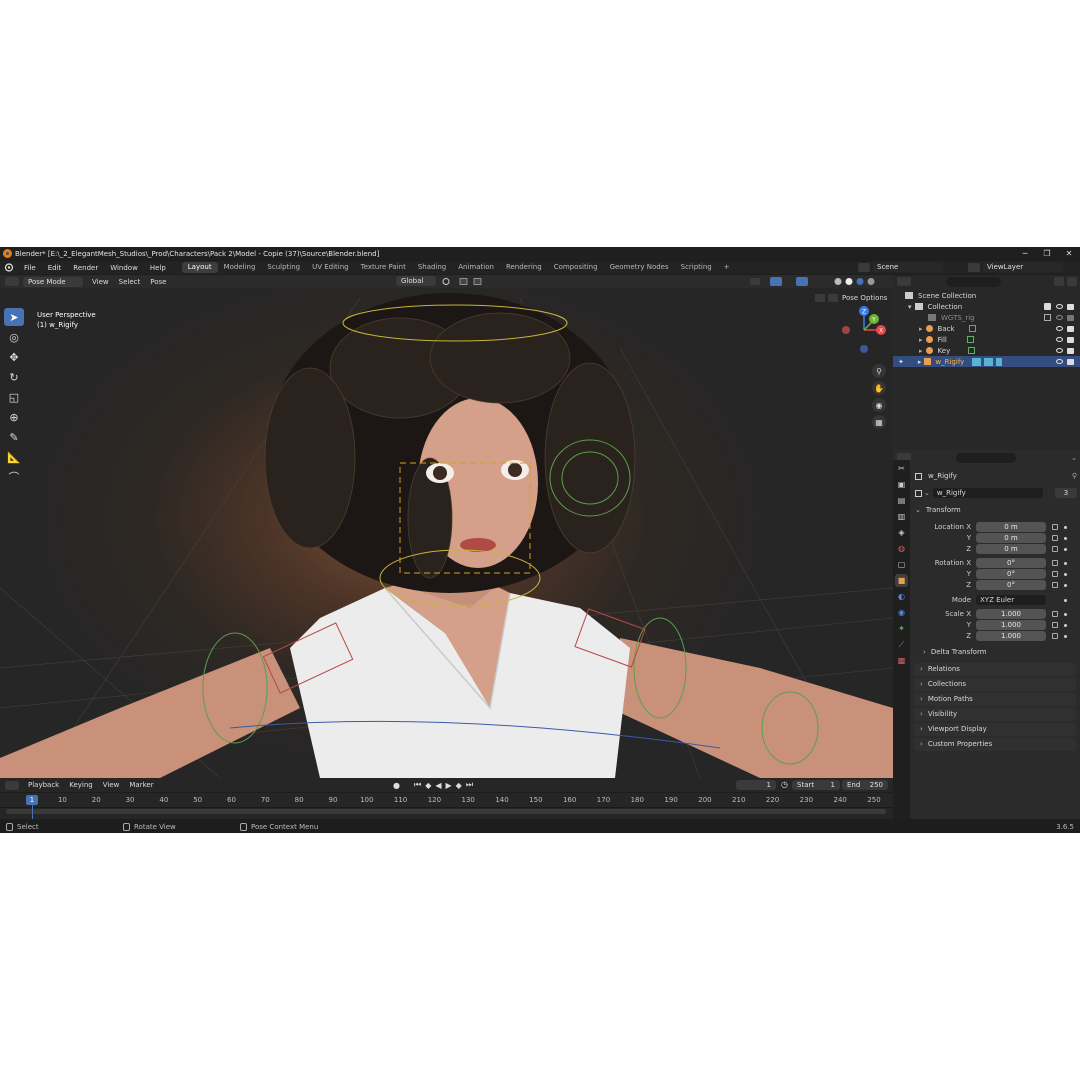 The image size is (1080, 1080). I want to click on playback-menu: Playback, so click(43, 785).